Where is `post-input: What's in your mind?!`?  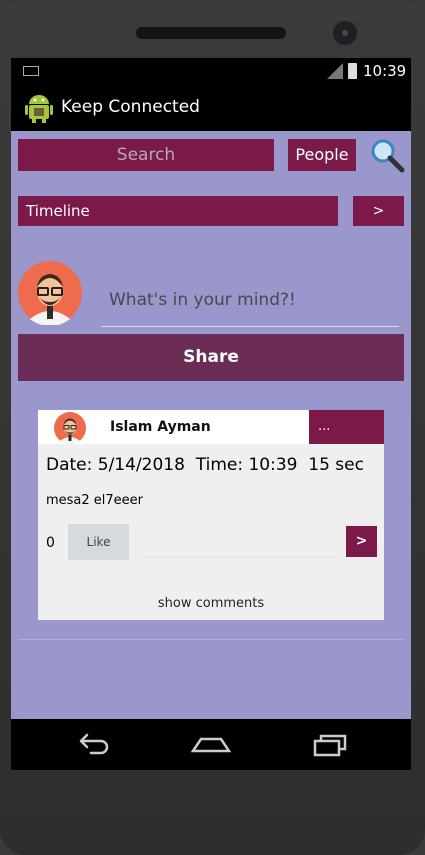
post-input: What's in your mind?! is located at coordinates (250, 306).